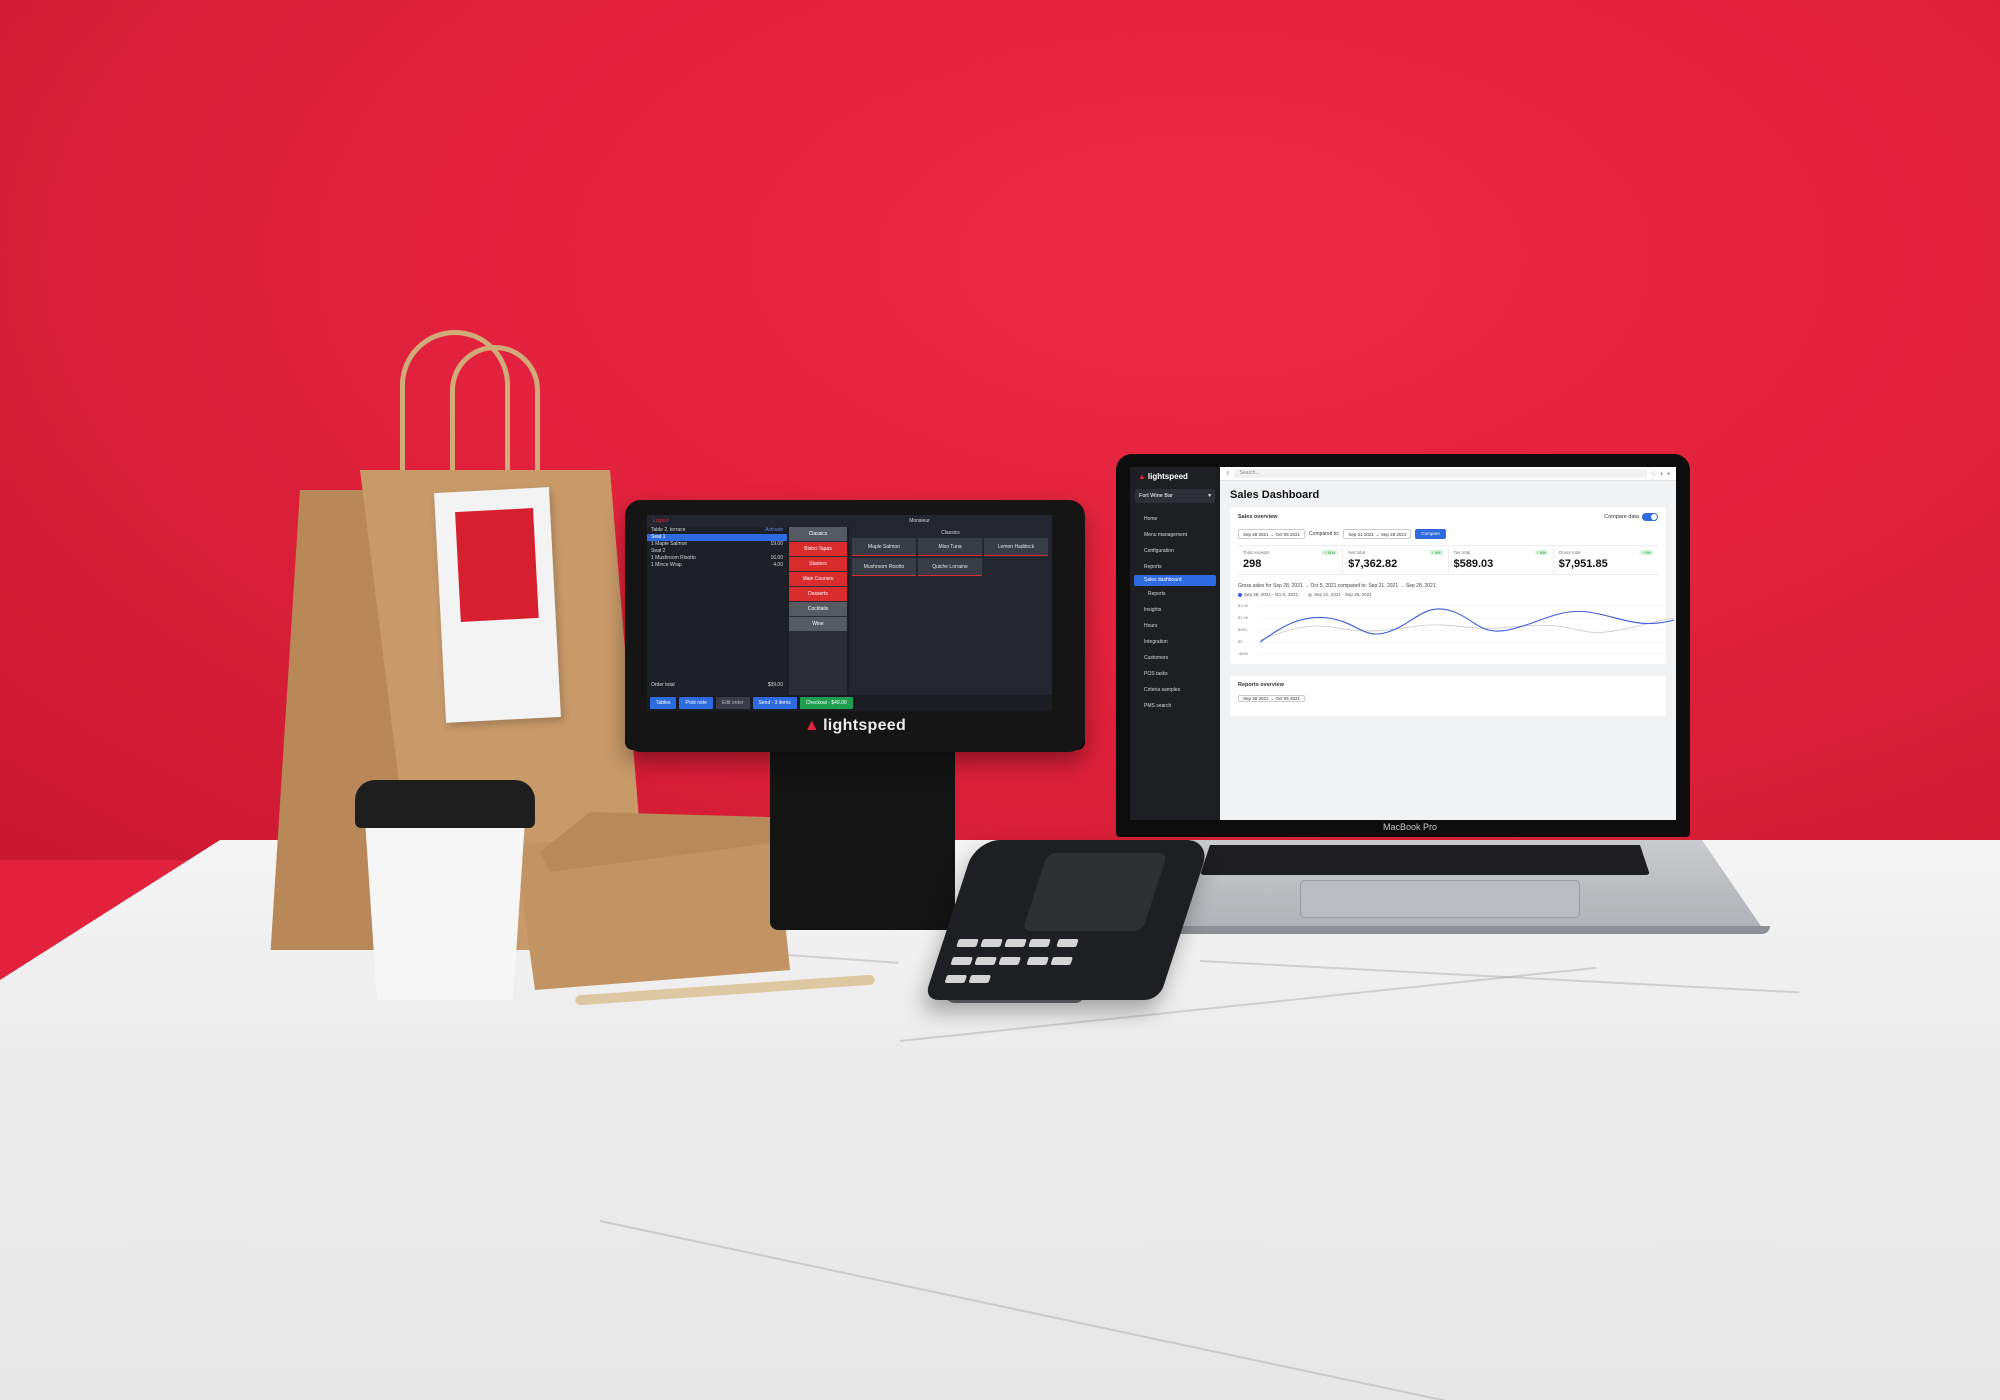 Image resolution: width=2000 pixels, height=1400 pixels. I want to click on sidebar-item: Sales dashboard, so click(1175, 580).